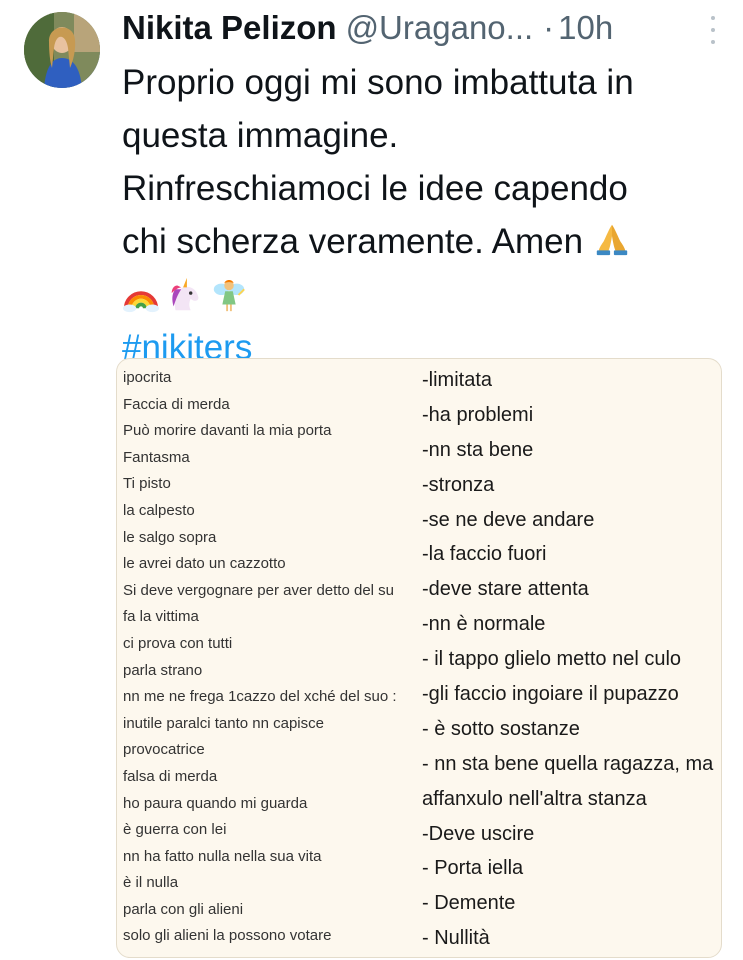  What do you see at coordinates (164, 750) in the screenshot?
I see `list-item: provocatrice` at bounding box center [164, 750].